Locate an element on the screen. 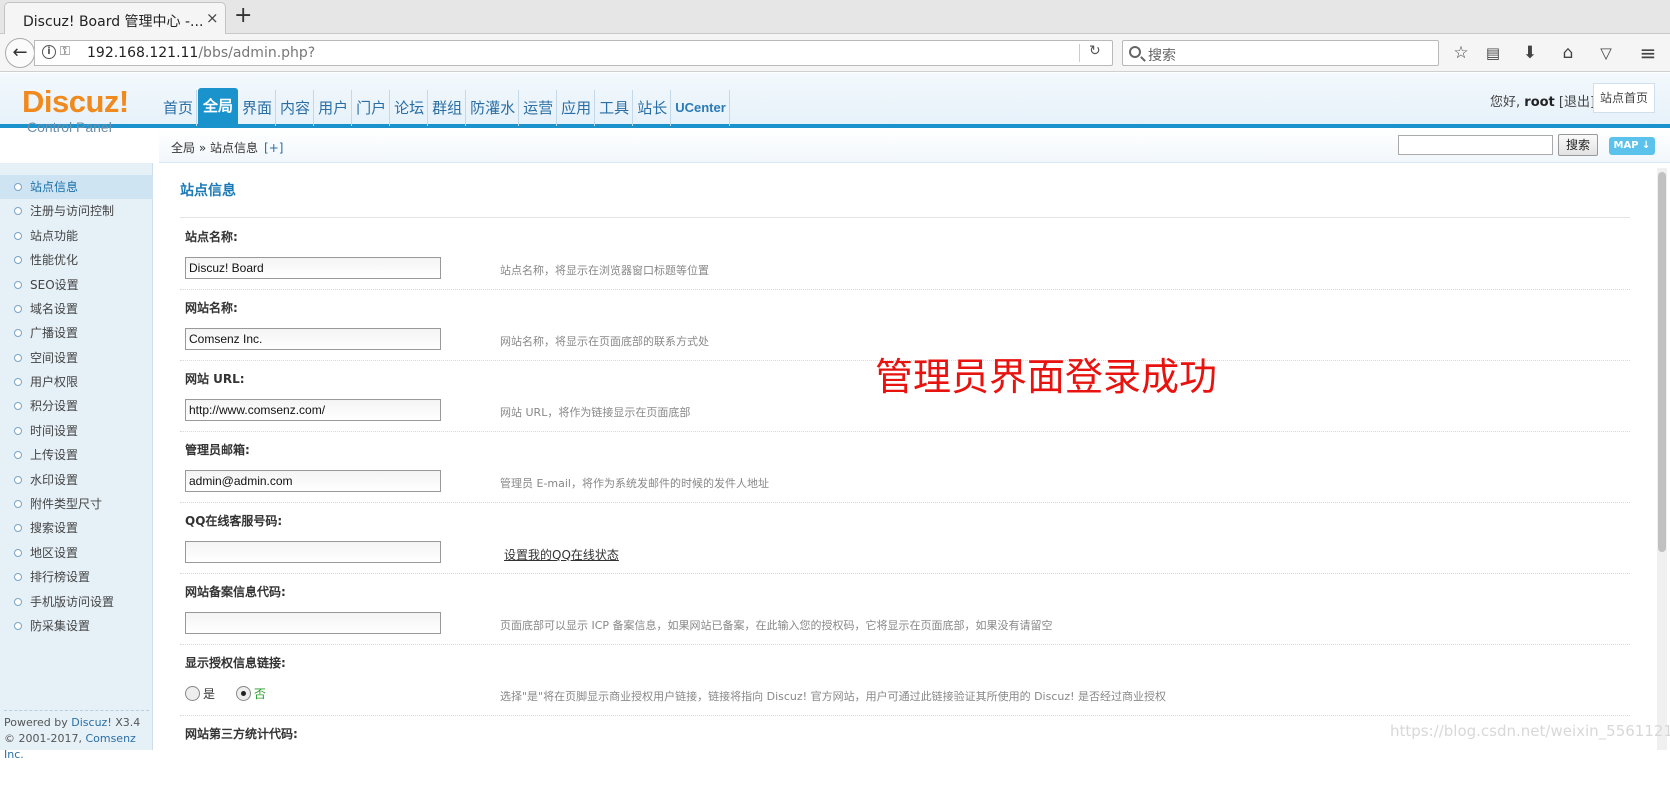  greeting-text: 您好, is located at coordinates (1505, 102).